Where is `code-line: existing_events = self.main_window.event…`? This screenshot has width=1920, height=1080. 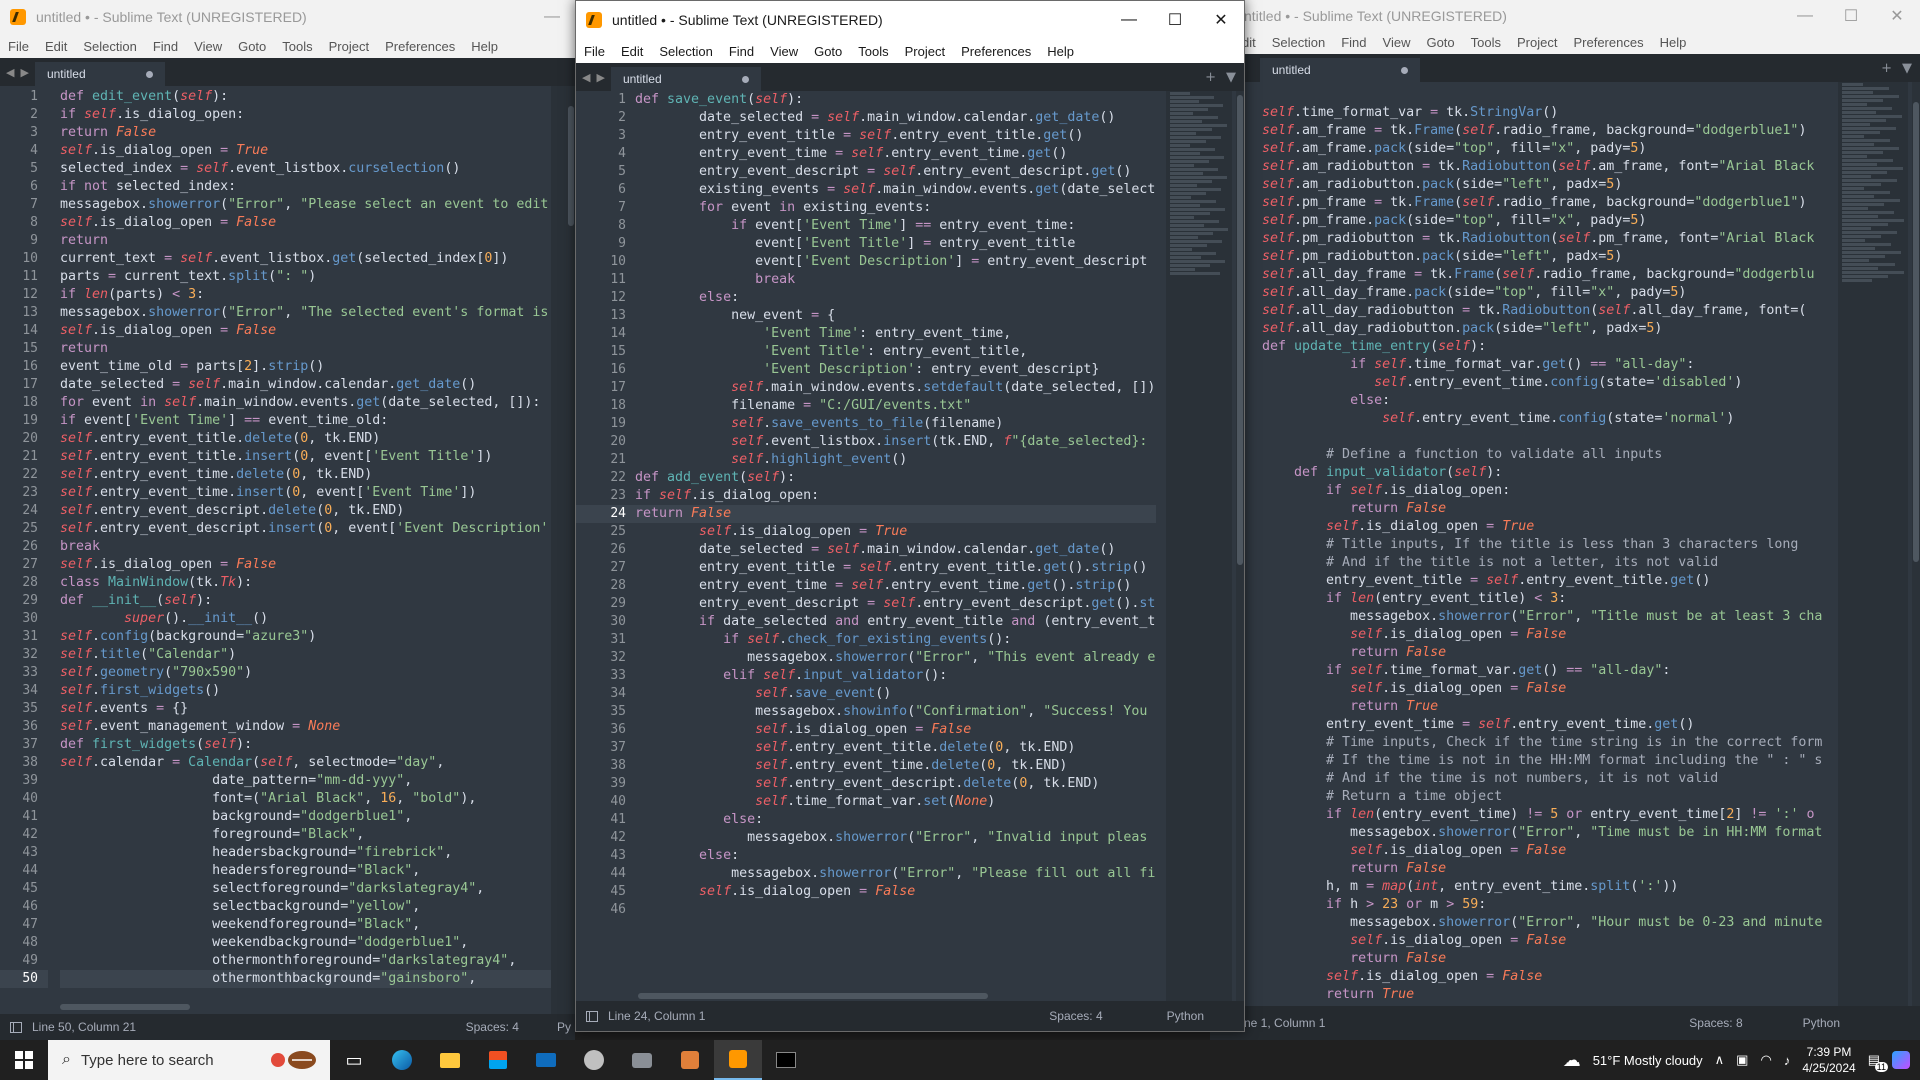
code-line: existing_events = self.main_window.event… is located at coordinates (895, 190).